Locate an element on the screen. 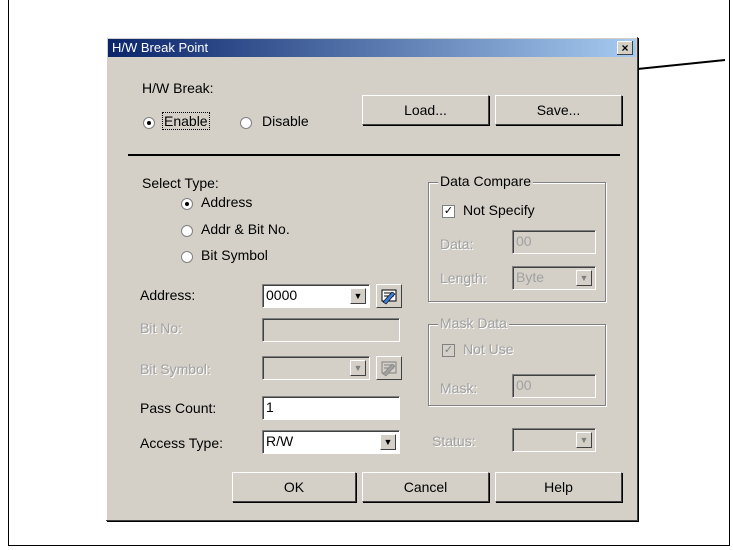 The width and height of the screenshot is (733, 550). address-option-label: Address is located at coordinates (226, 202).